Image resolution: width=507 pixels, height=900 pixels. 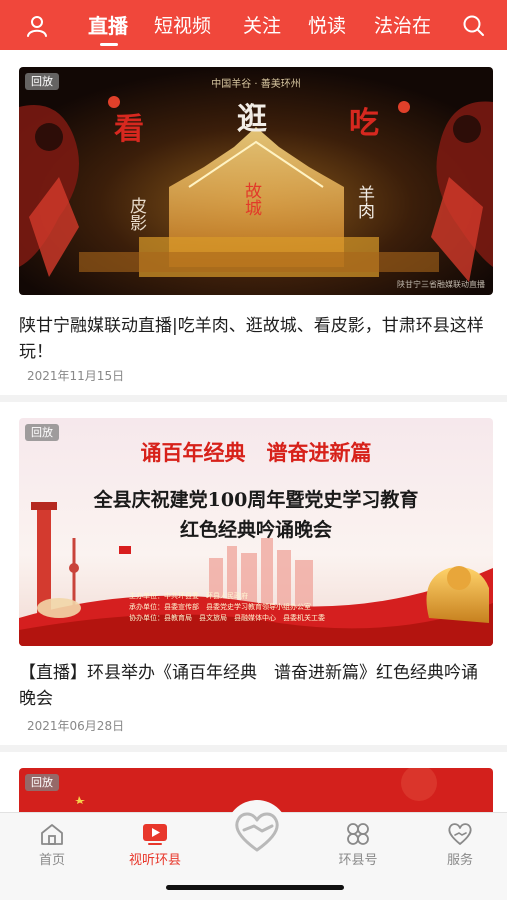 What do you see at coordinates (154, 860) in the screenshot?
I see `bottom-tab-label: 视听环县` at bounding box center [154, 860].